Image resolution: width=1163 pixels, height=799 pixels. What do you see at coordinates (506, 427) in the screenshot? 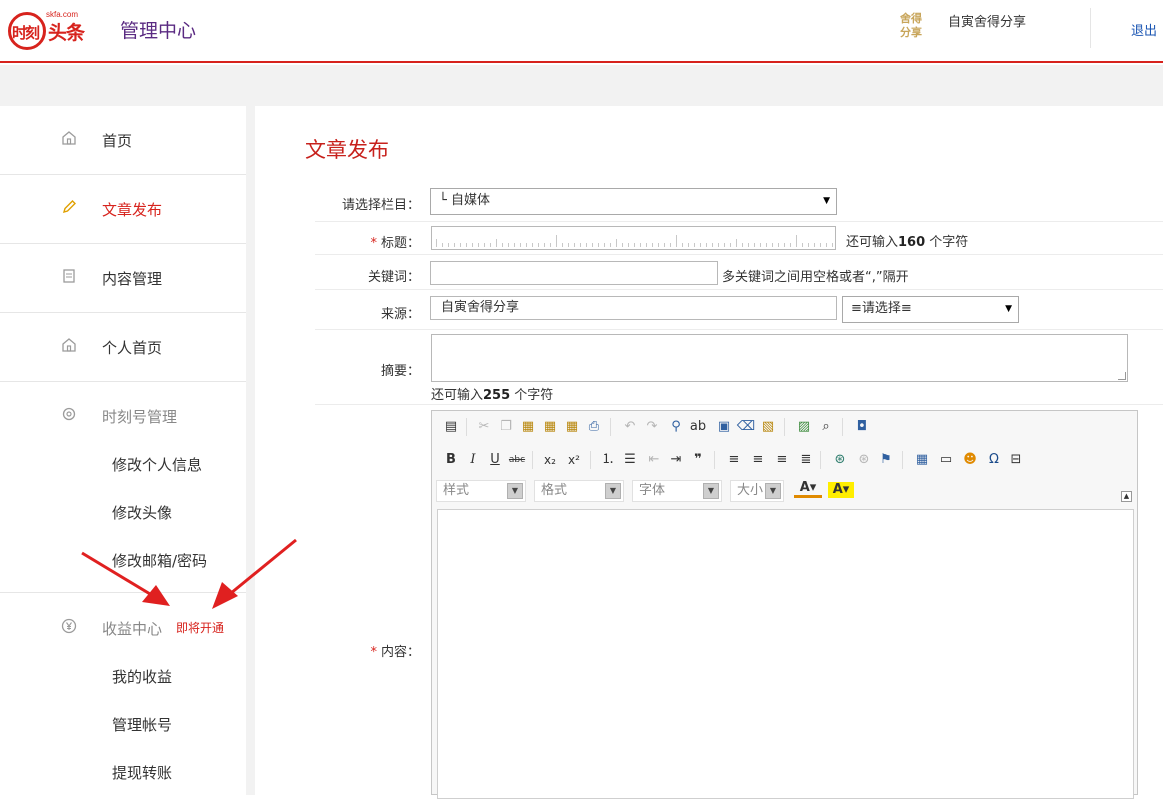
I see `copy-icon: ❐` at bounding box center [506, 427].